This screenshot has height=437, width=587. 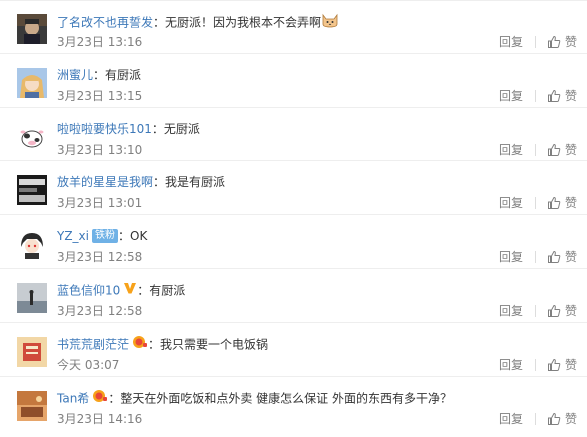 I want to click on comment-item: YZ_xi 铁粉 ：OK 3月23日 12:58 回复 赞, so click(x=293, y=242).